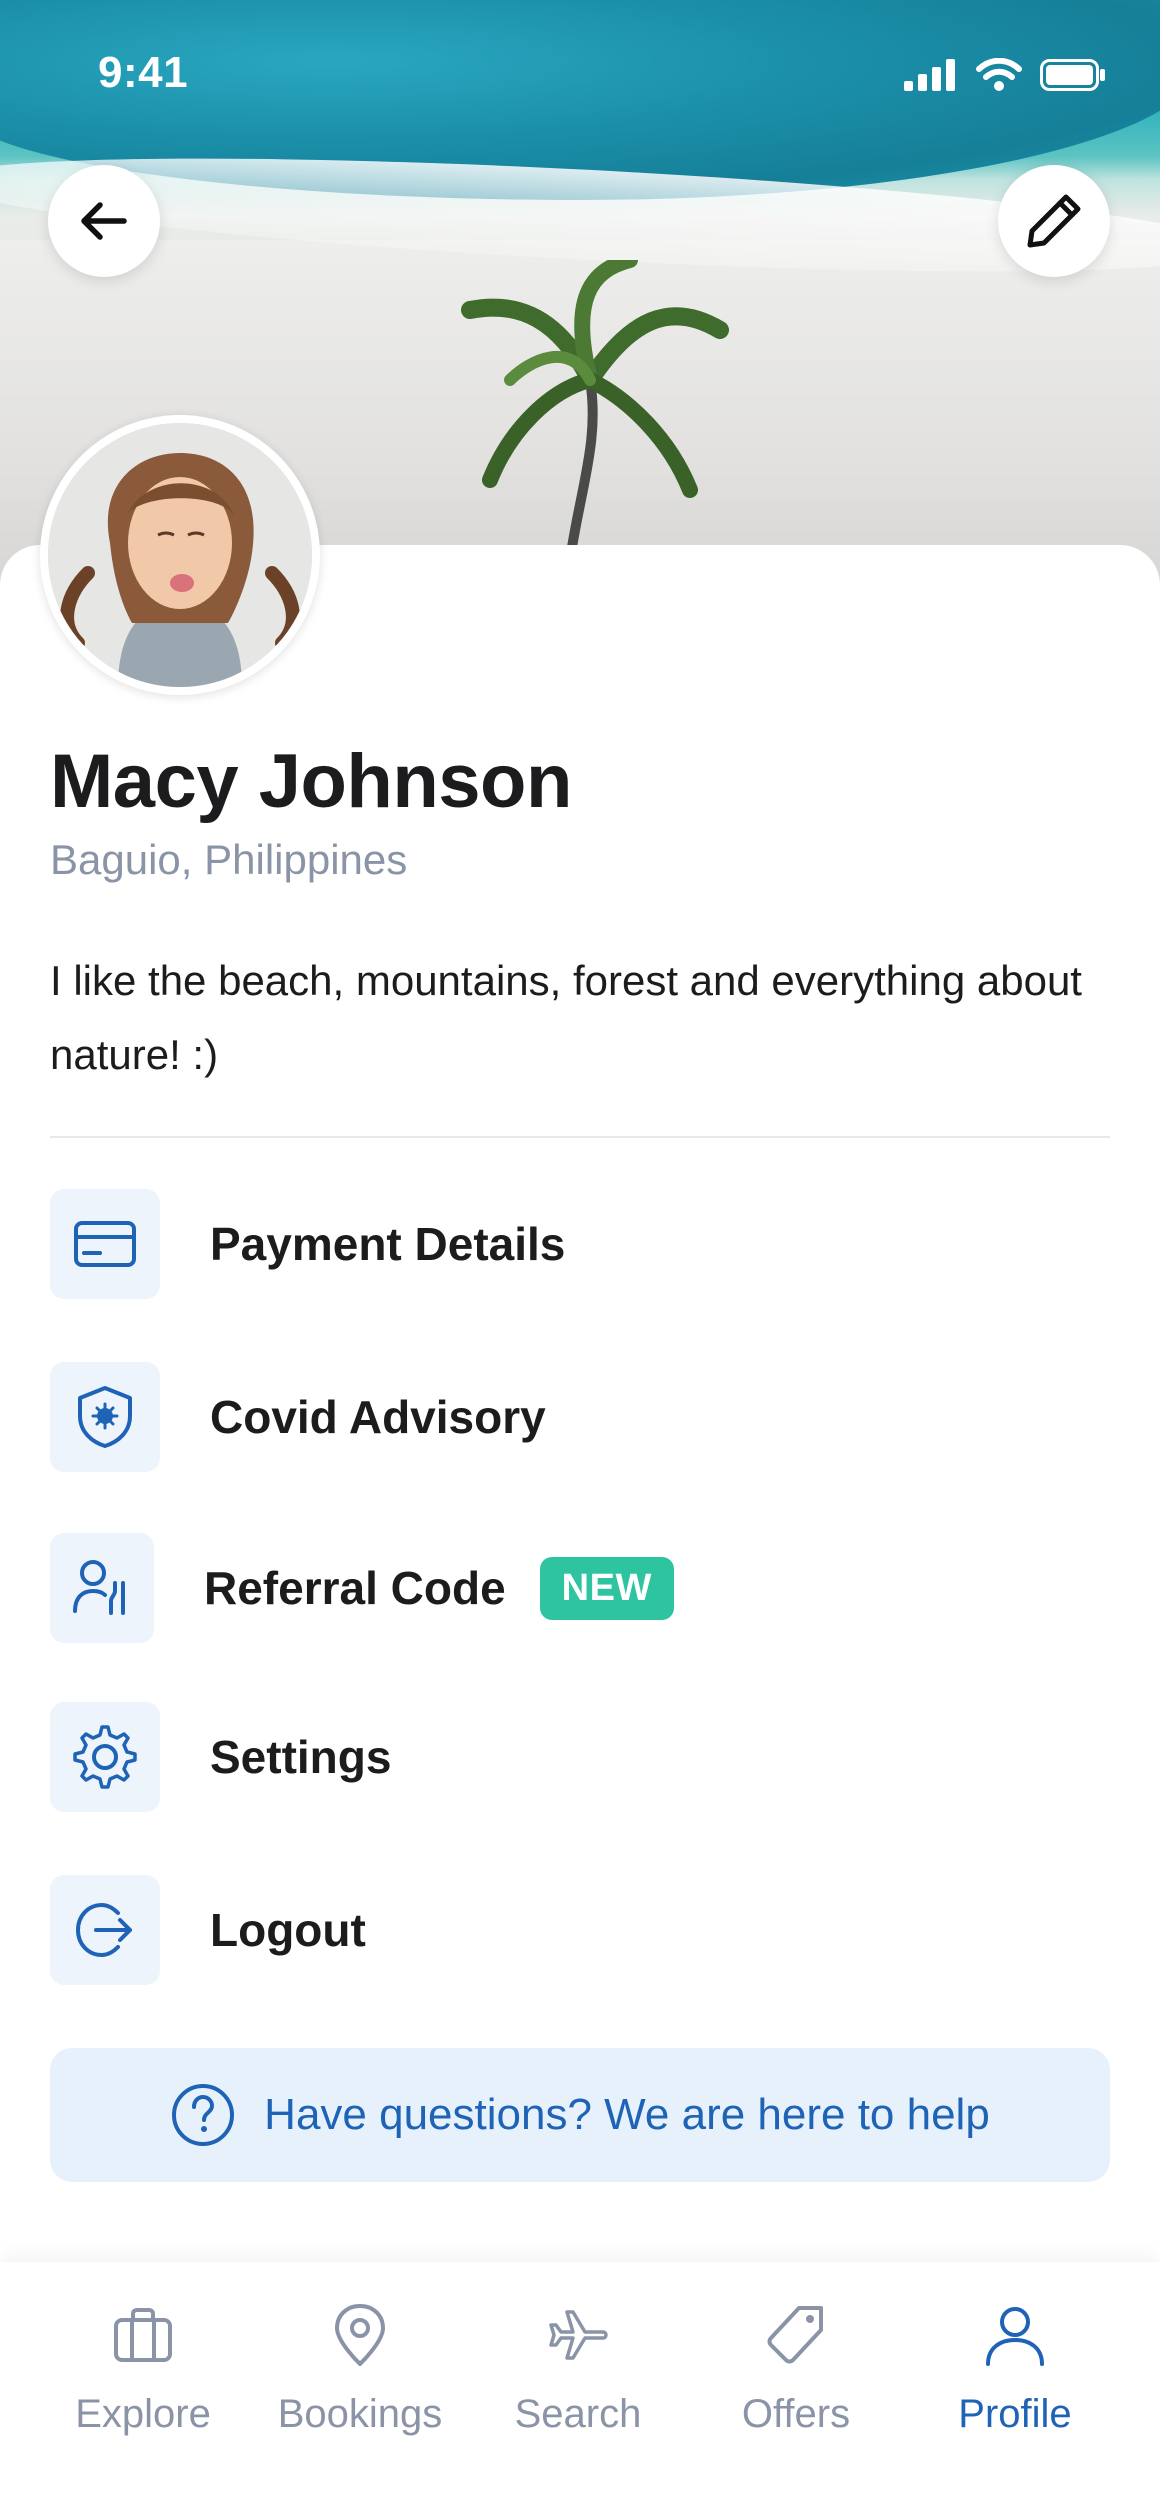 Image resolution: width=1160 pixels, height=2512 pixels. Describe the element at coordinates (311, 781) in the screenshot. I see `profile-name: Macy Johnson` at that location.